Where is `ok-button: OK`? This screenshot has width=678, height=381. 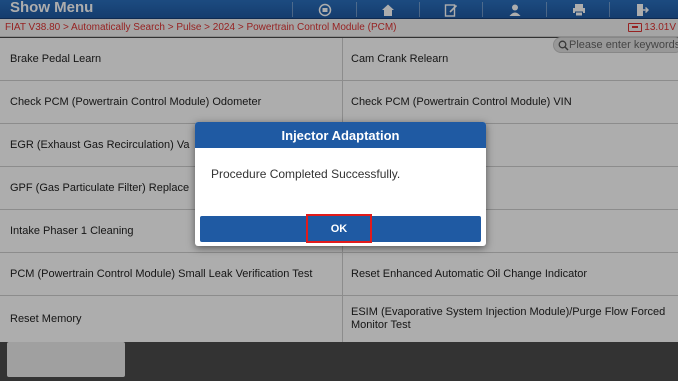 ok-button: OK is located at coordinates (339, 228).